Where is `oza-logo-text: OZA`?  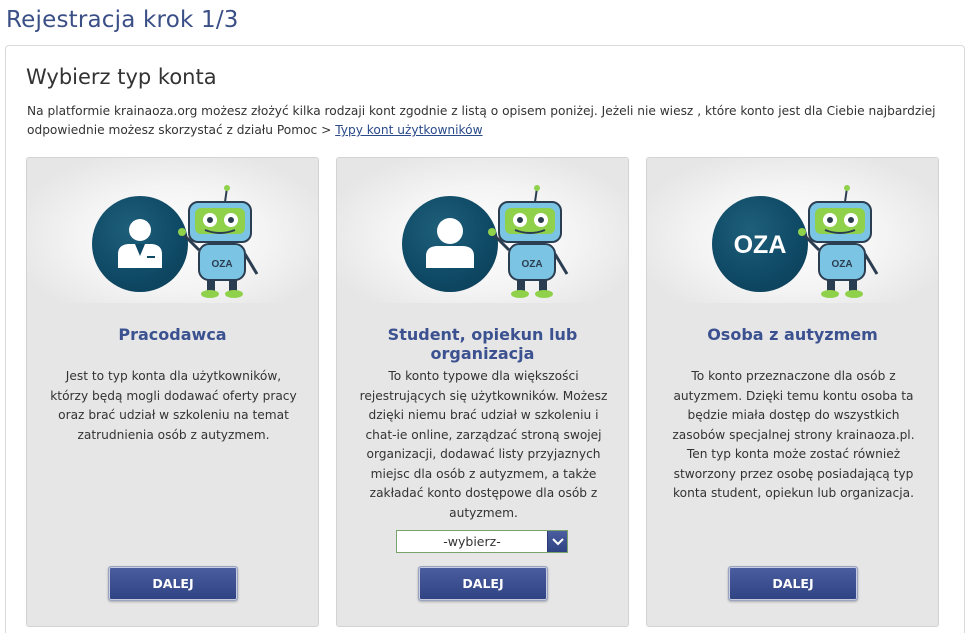
oza-logo-text: OZA is located at coordinates (760, 245).